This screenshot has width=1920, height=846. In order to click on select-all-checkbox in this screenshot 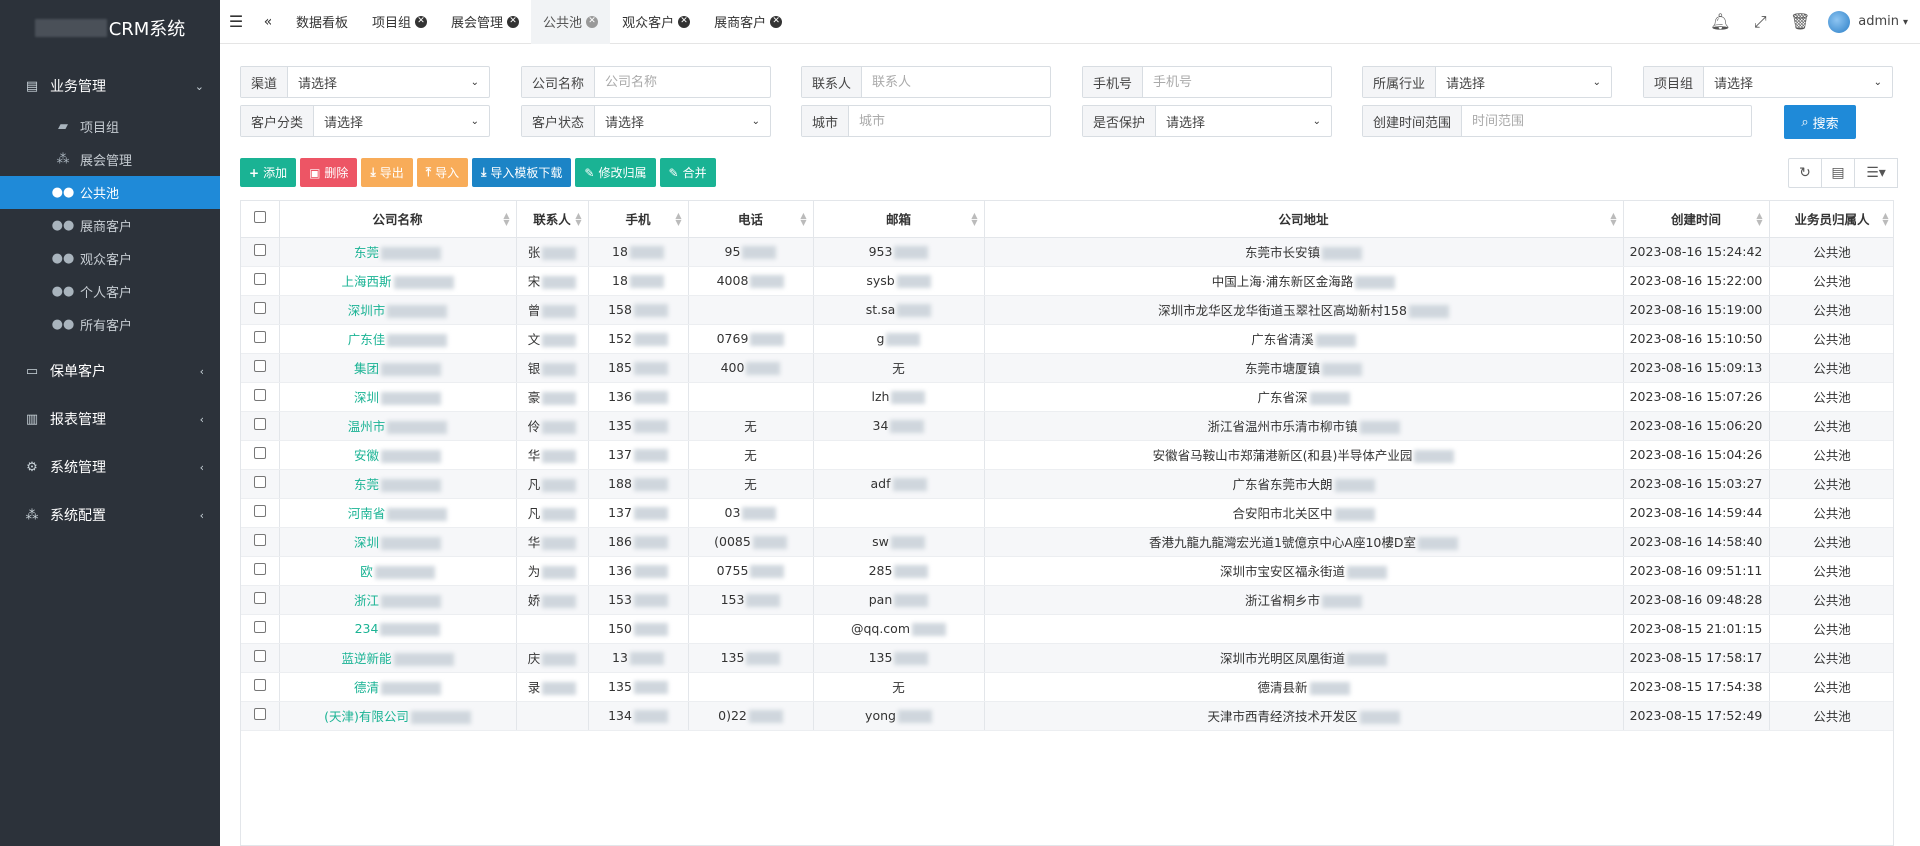, I will do `click(259, 217)`.